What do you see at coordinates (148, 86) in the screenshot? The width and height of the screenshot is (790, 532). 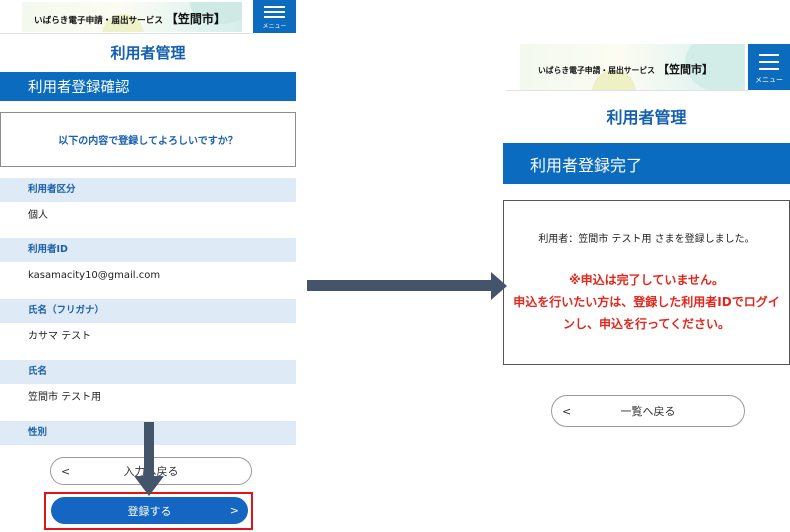 I see `section-title: 利用者登録確認` at bounding box center [148, 86].